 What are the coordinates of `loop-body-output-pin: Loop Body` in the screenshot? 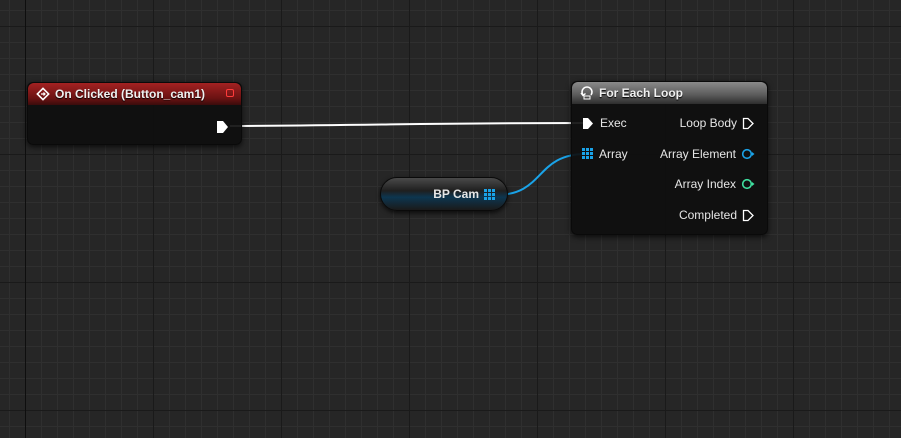 It's located at (717, 123).